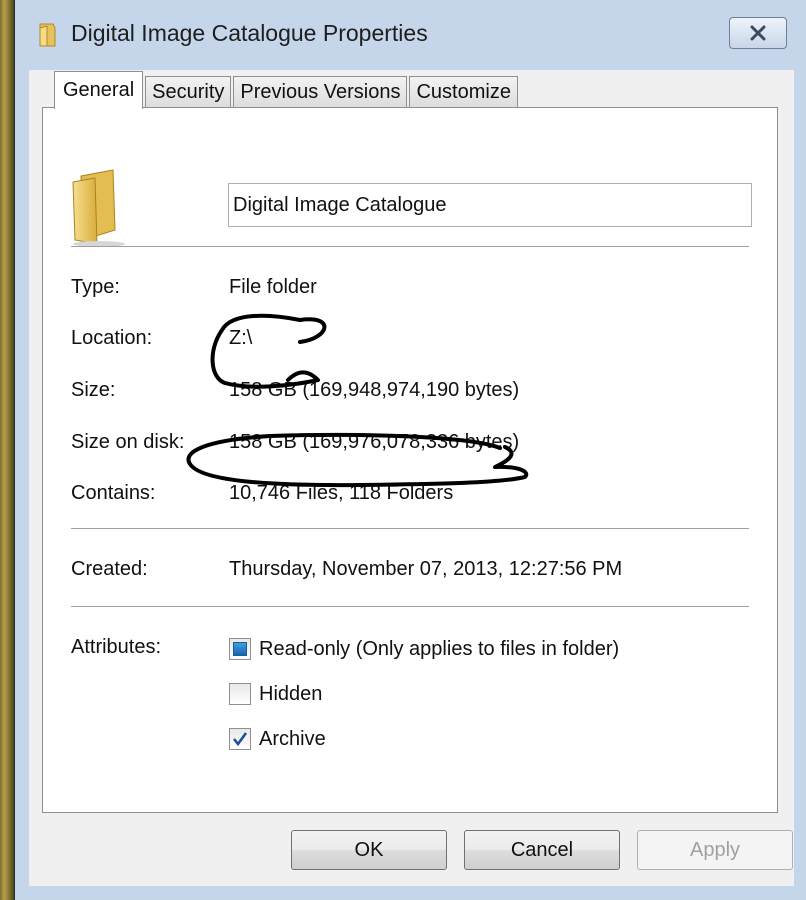 The height and width of the screenshot is (900, 806). Describe the element at coordinates (113, 493) in the screenshot. I see `contains-label: Contains:` at that location.